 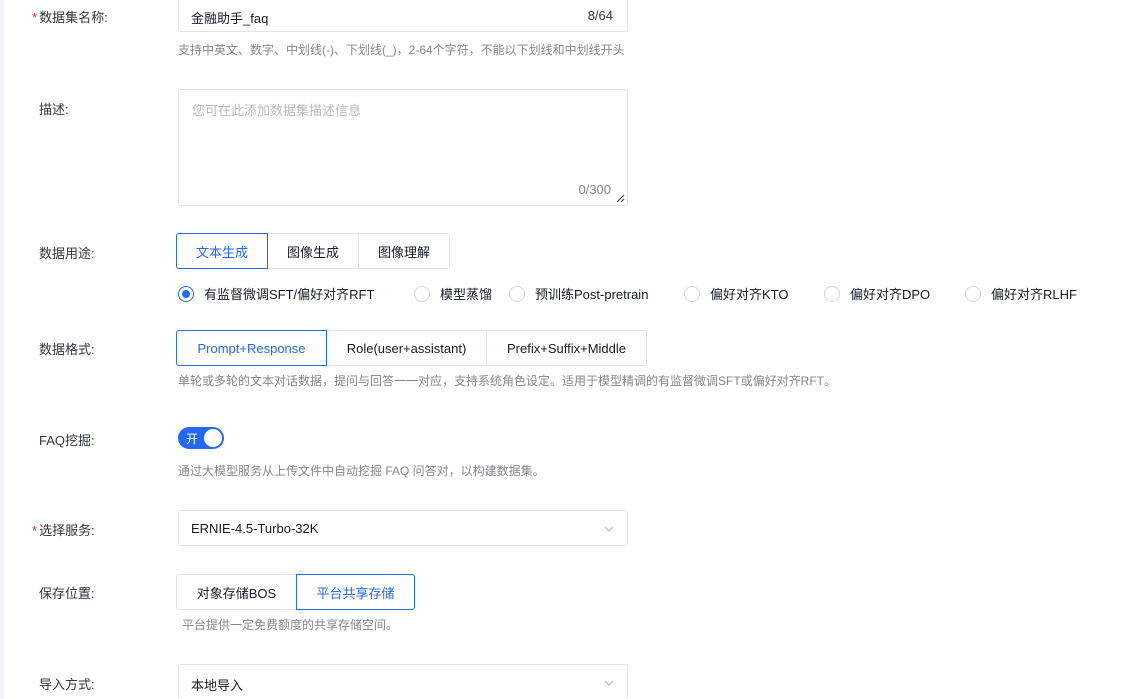 What do you see at coordinates (890, 294) in the screenshot?
I see `radio-label: 偏好对齐DPO` at bounding box center [890, 294].